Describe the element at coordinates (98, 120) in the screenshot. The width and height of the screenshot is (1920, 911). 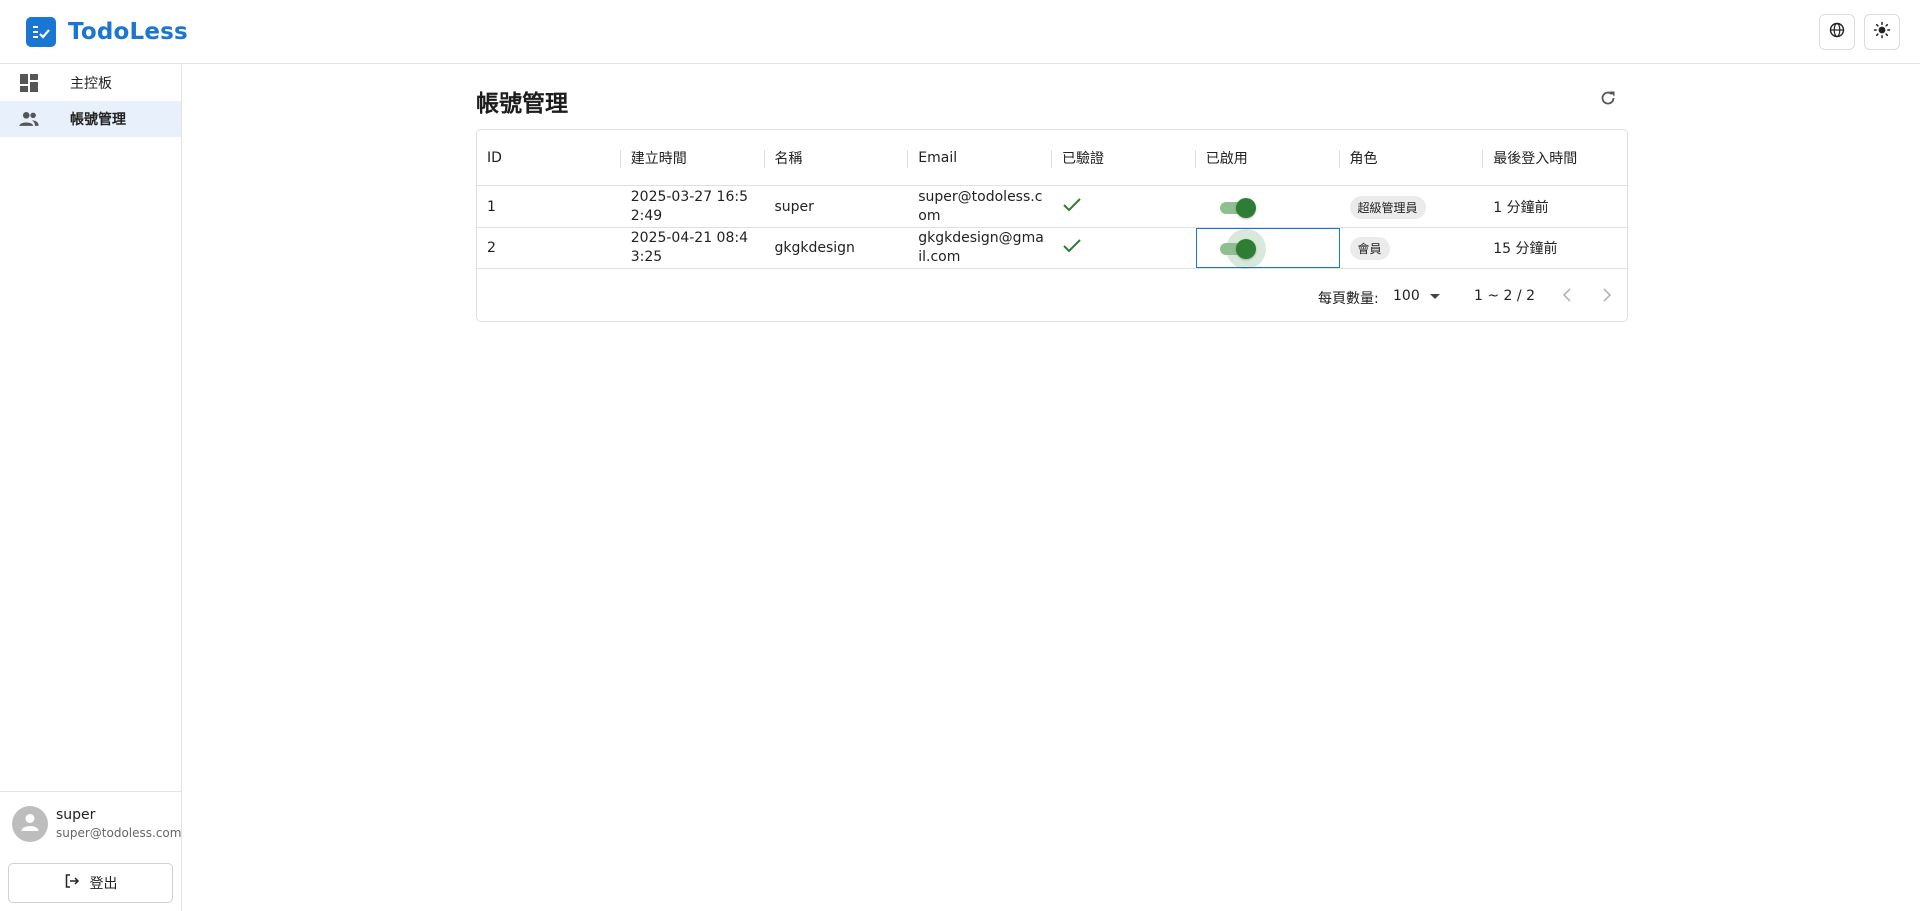
I see `sidebar-item-label: 帳號管理` at that location.